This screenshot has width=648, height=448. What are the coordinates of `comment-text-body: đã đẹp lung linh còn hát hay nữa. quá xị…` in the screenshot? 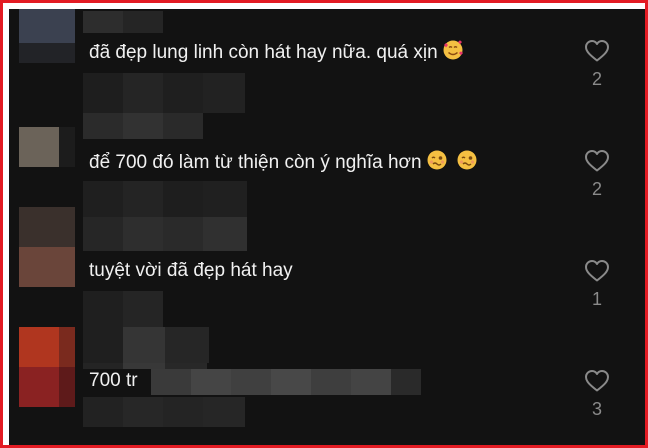 It's located at (263, 52).